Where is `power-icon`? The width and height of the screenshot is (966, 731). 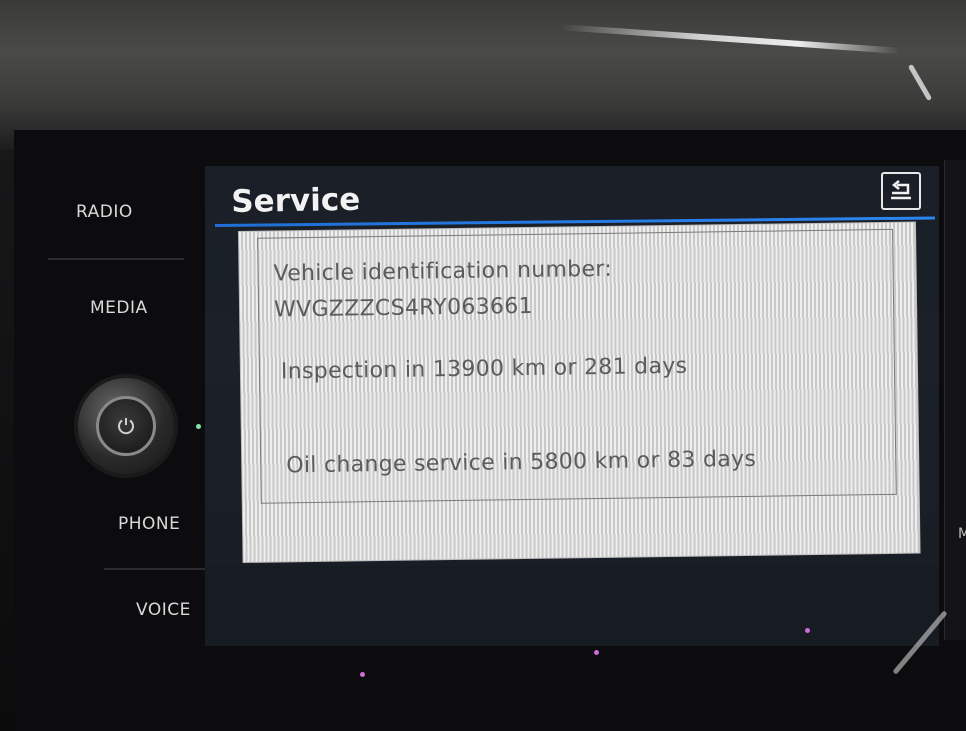
power-icon is located at coordinates (126, 426).